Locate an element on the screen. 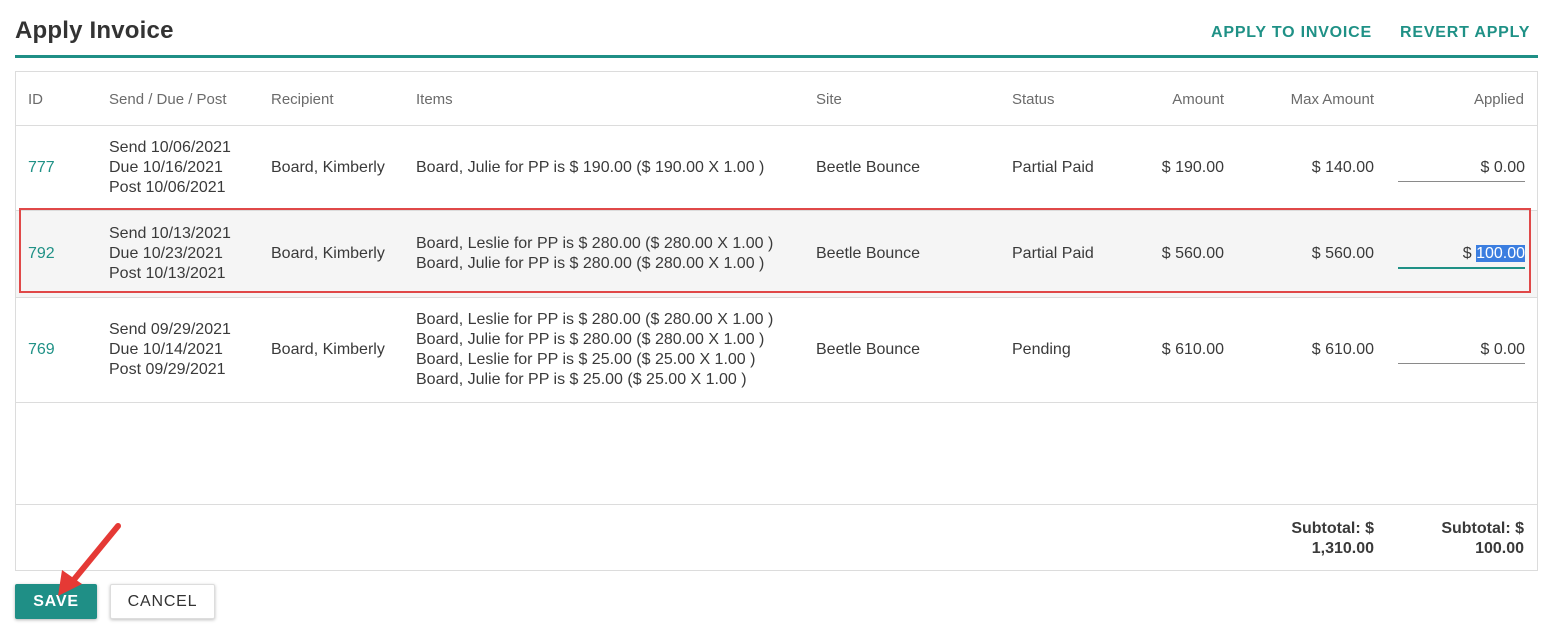 Image resolution: width=1546 pixels, height=634 pixels. page-title: Apply Invoice is located at coordinates (94, 30).